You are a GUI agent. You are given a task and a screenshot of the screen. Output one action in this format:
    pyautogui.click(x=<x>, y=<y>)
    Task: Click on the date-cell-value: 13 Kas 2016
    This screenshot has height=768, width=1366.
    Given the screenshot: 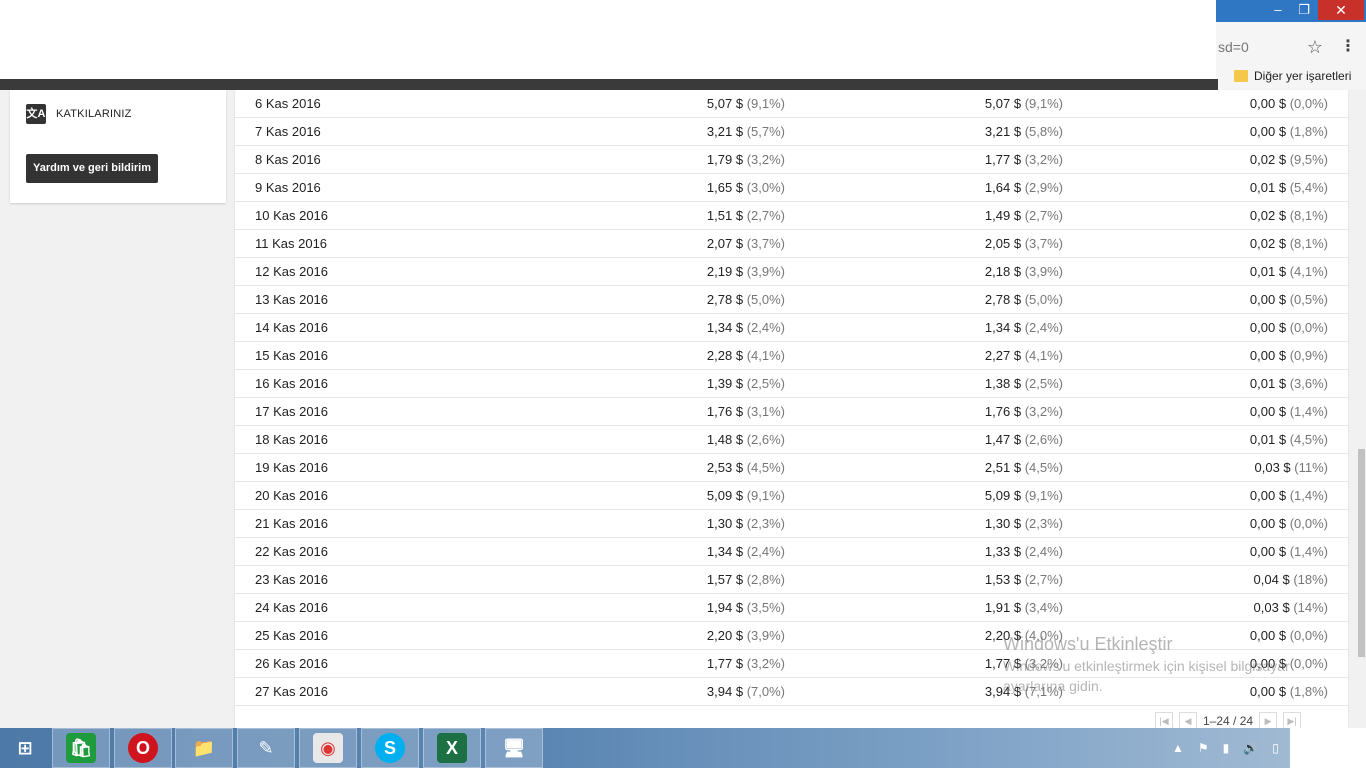 What is the action you would take?
    pyautogui.click(x=292, y=299)
    